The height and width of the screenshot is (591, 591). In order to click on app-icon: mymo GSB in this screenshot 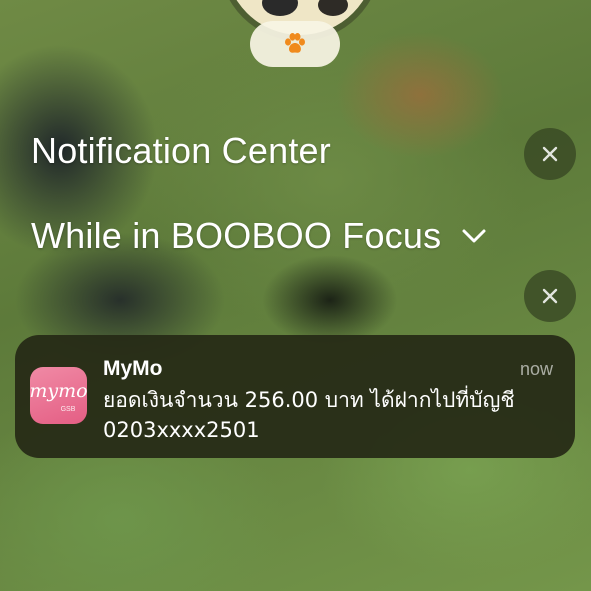, I will do `click(58, 395)`.